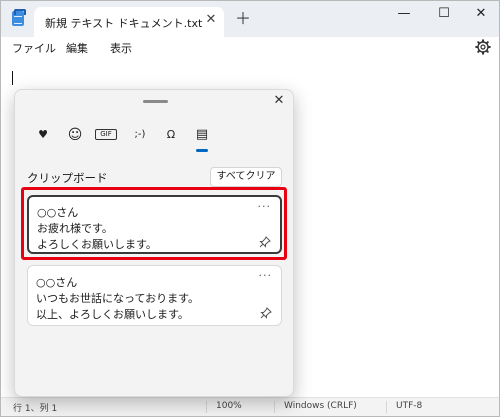  I want to click on line-ending: Windows (CRLF), so click(320, 406).